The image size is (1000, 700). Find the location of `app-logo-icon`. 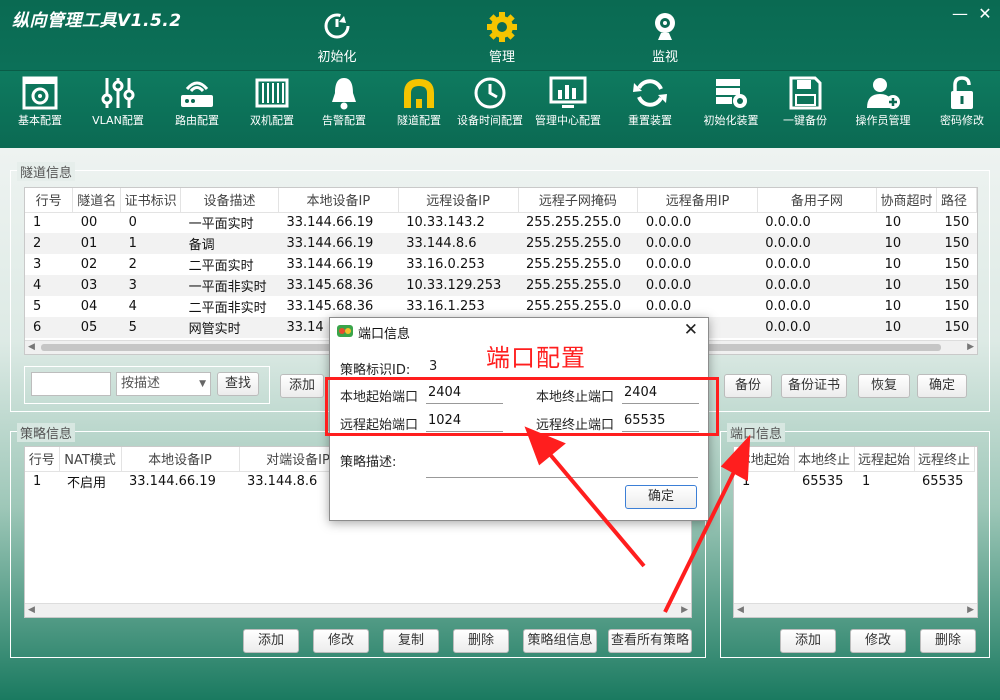

app-logo-icon is located at coordinates (345, 333).